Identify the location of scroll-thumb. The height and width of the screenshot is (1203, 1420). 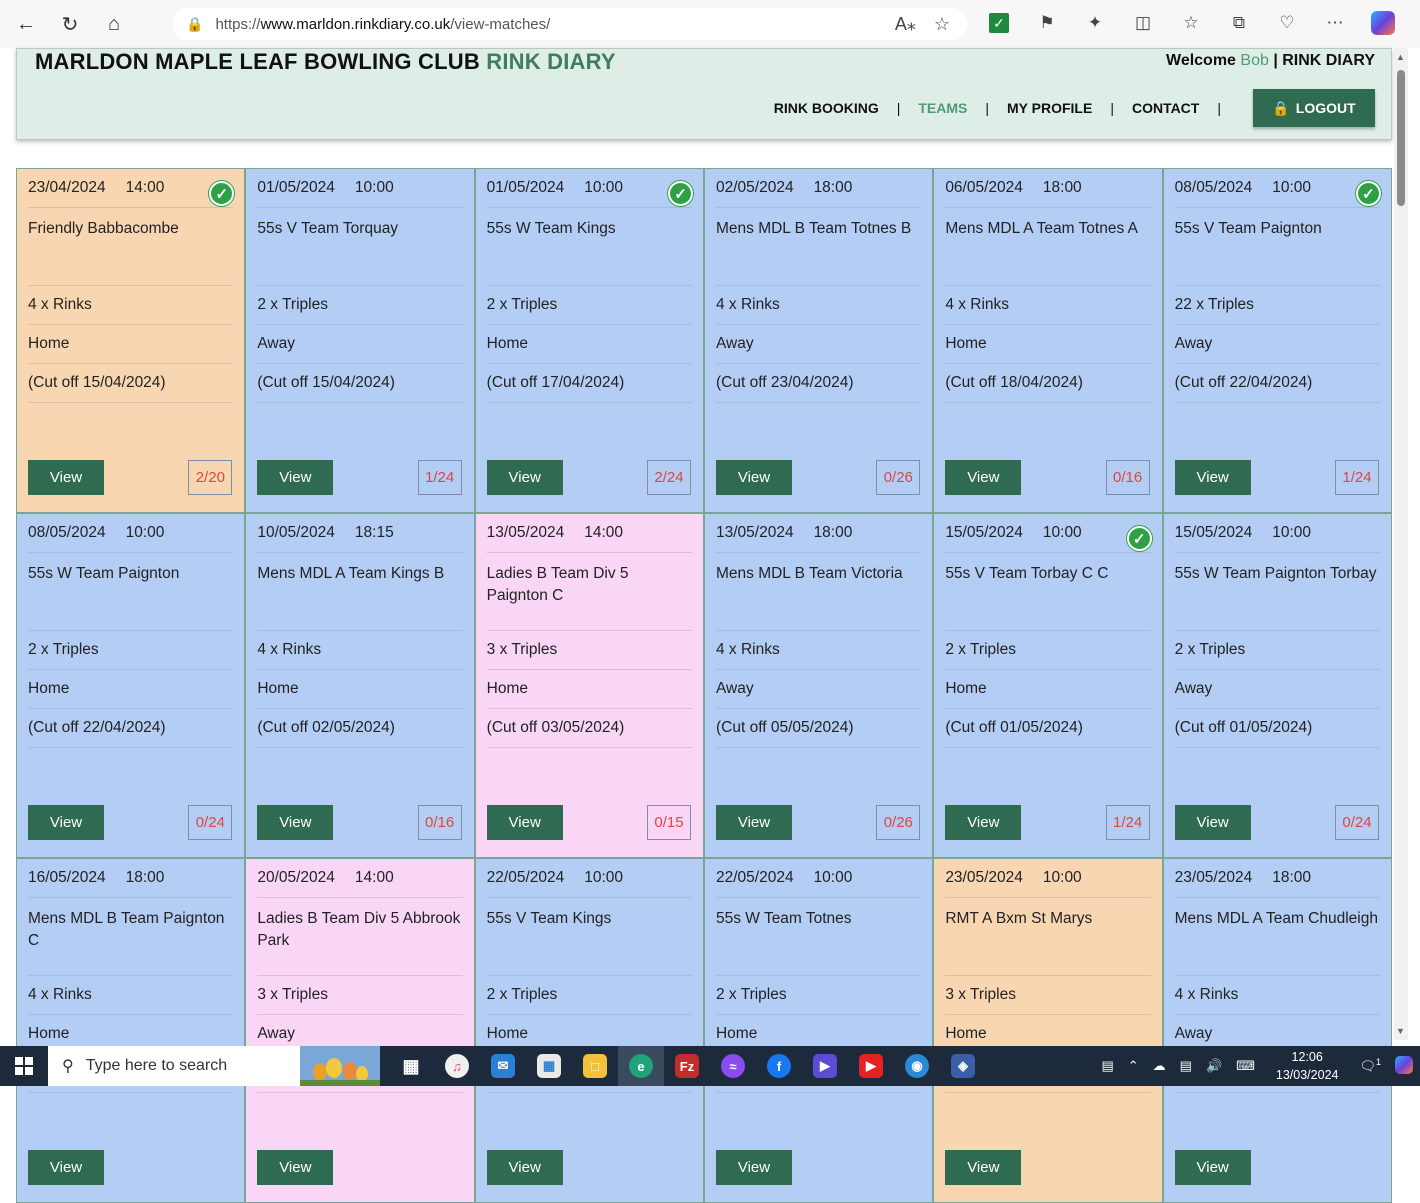
(1401, 138).